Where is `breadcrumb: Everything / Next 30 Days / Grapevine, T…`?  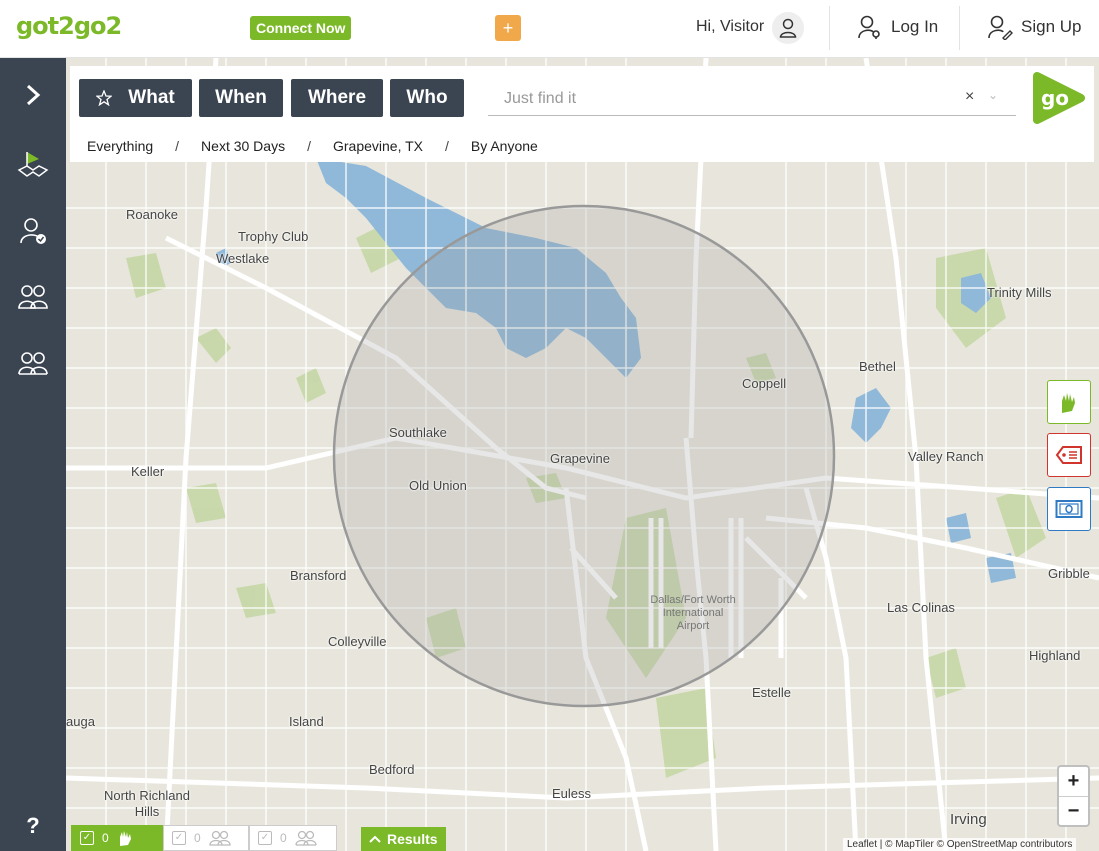 breadcrumb: Everything / Next 30 Days / Grapevine, T… is located at coordinates (312, 146).